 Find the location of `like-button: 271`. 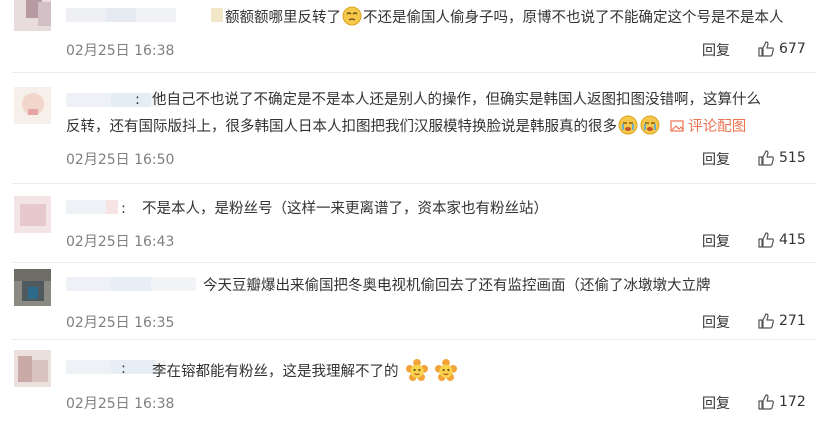

like-button: 271 is located at coordinates (781, 321).